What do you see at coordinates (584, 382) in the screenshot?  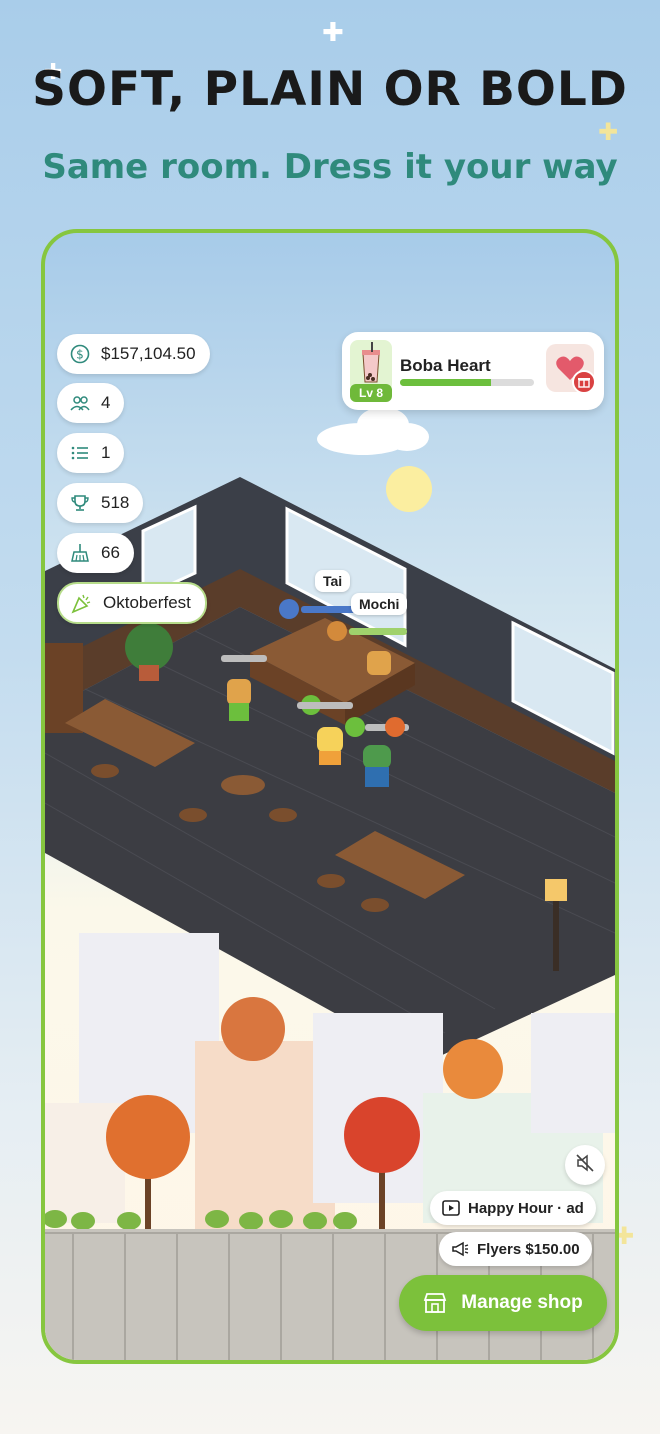 I see `gift-icon` at bounding box center [584, 382].